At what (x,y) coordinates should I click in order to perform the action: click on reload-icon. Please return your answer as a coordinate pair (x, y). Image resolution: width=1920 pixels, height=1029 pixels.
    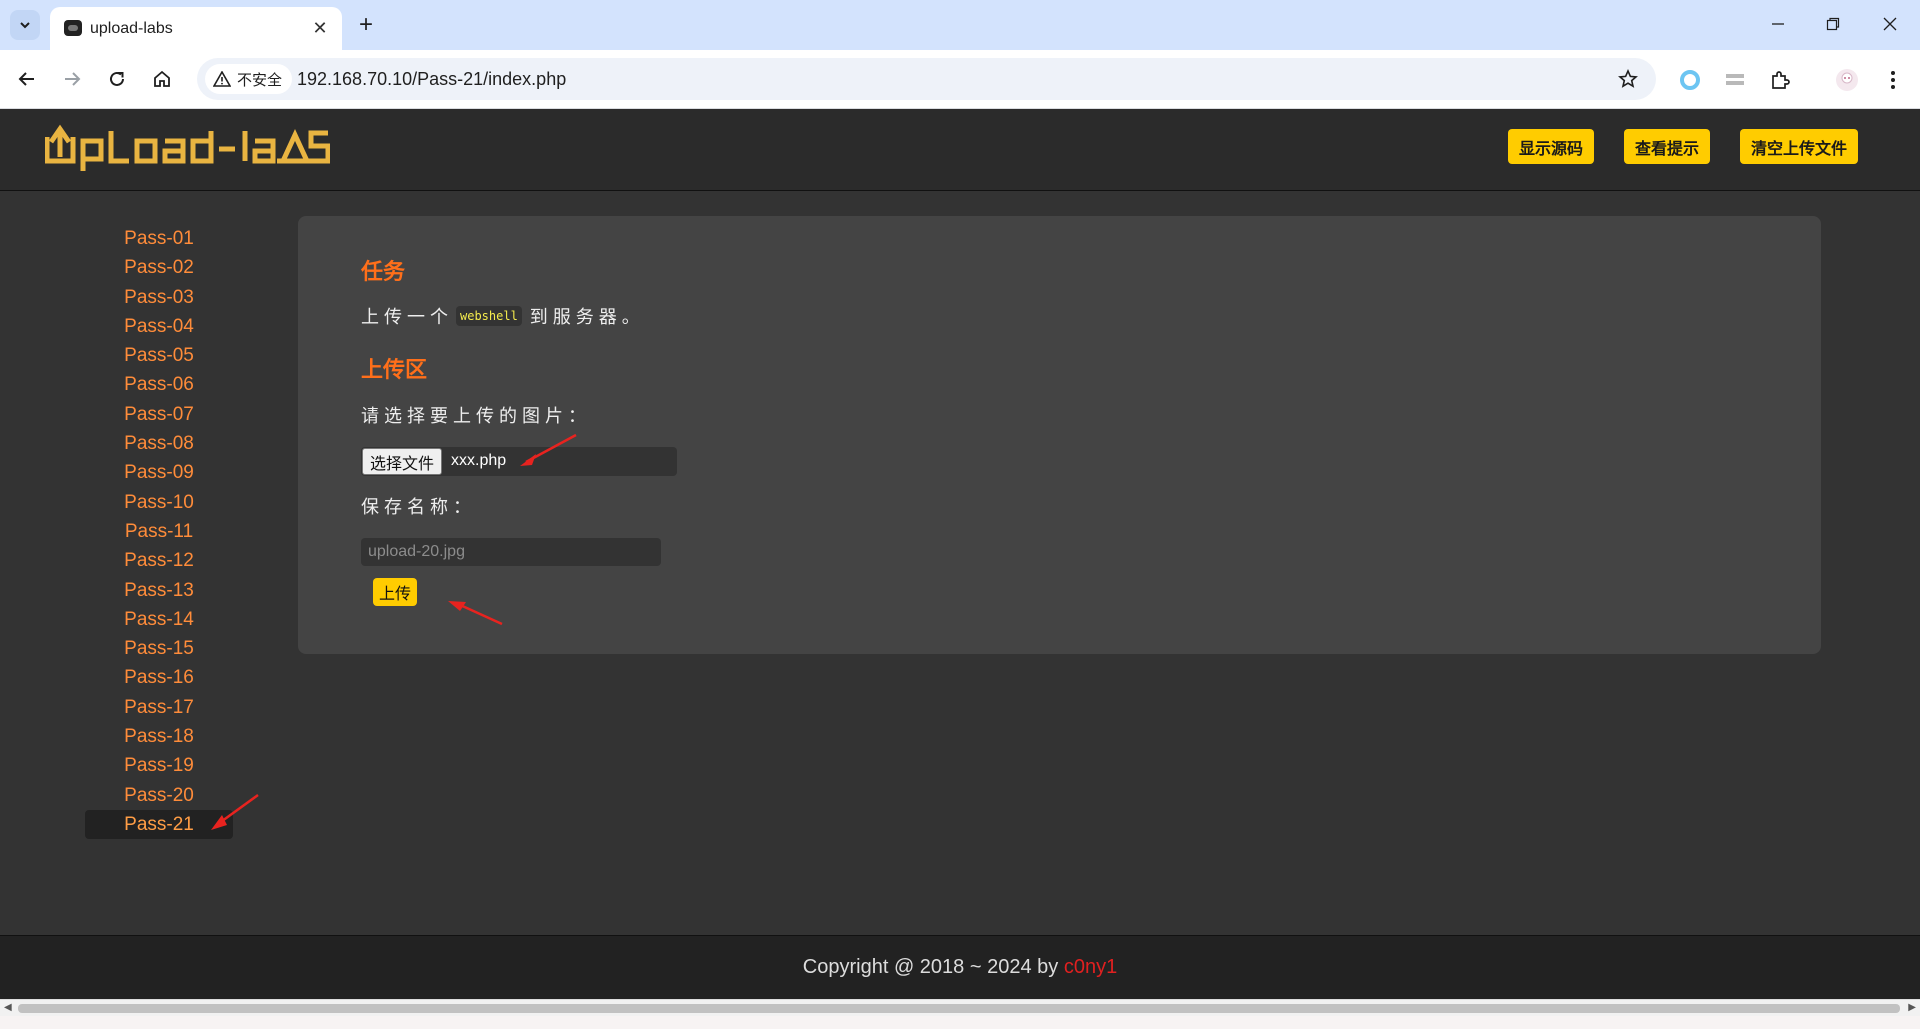
    Looking at the image, I should click on (117, 78).